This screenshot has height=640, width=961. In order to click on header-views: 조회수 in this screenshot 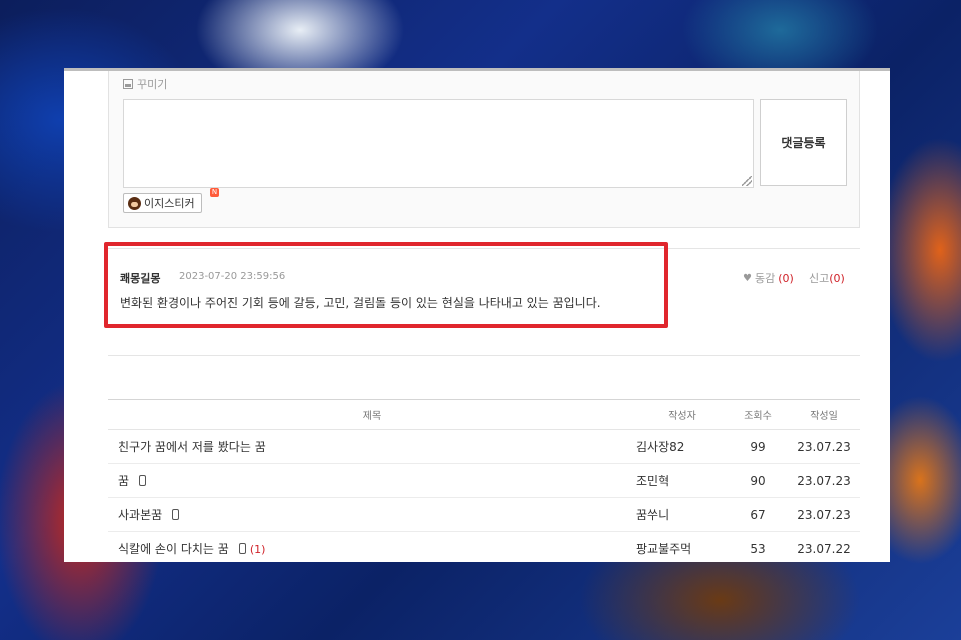, I will do `click(758, 414)`.